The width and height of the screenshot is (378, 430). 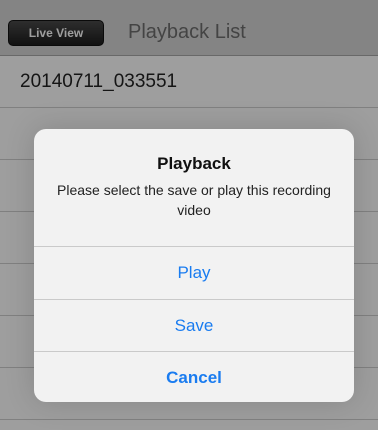 I want to click on play-button: Play, so click(x=194, y=273).